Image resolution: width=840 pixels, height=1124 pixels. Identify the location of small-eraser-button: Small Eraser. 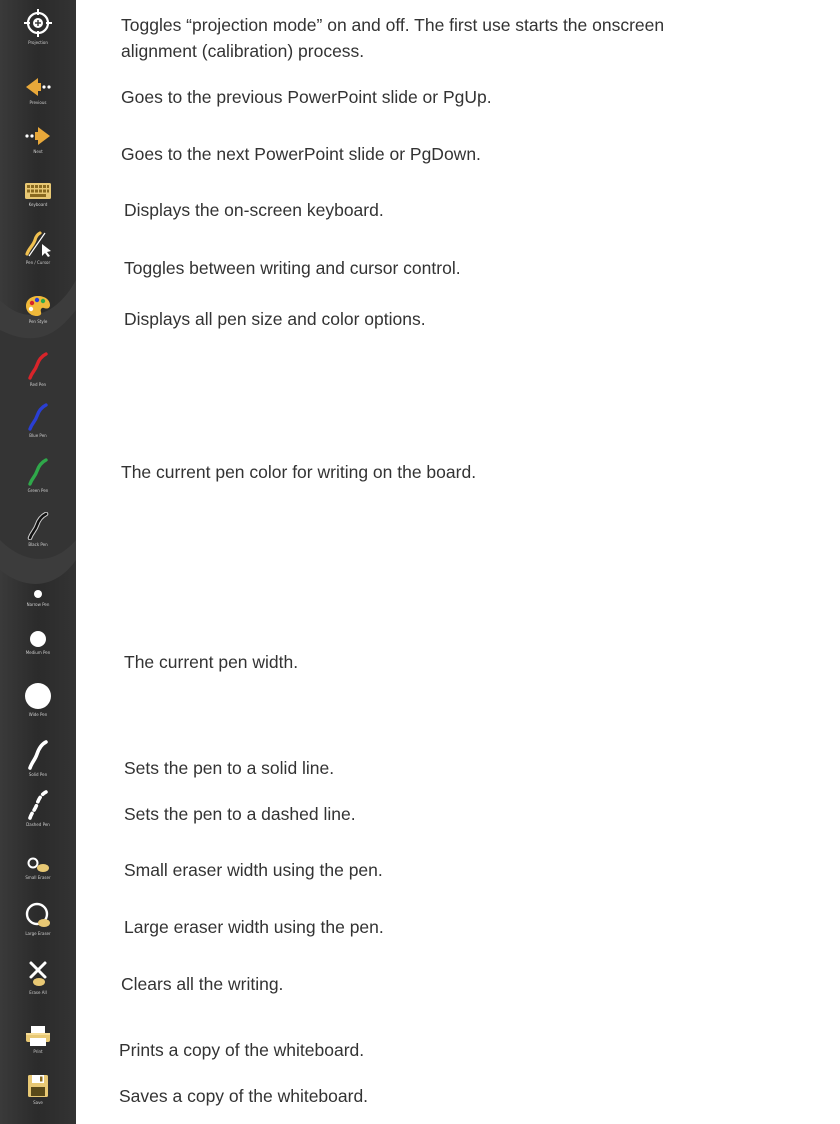
(38, 868).